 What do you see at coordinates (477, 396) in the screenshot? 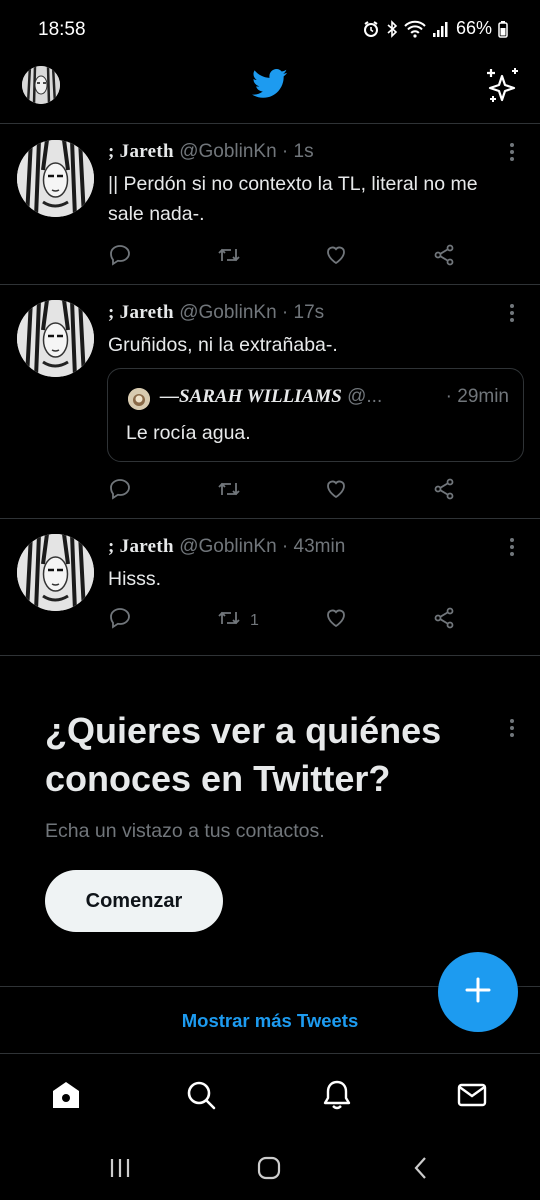
I see `quote-time: · 29min` at bounding box center [477, 396].